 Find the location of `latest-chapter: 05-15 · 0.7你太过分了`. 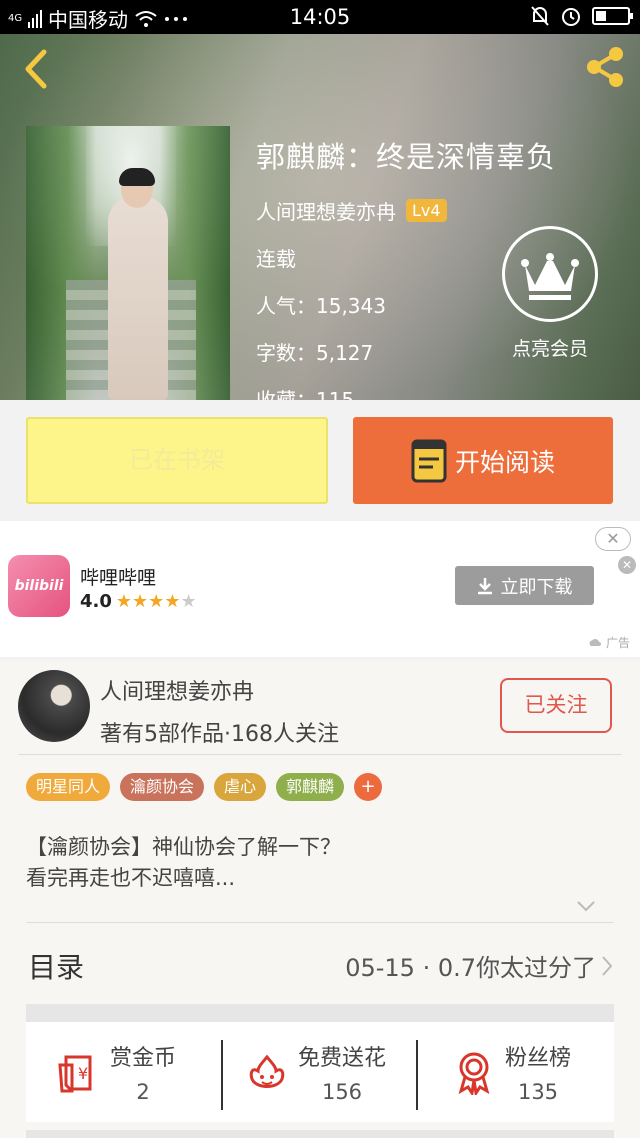

latest-chapter: 05-15 · 0.7你太过分了 is located at coordinates (479, 965).